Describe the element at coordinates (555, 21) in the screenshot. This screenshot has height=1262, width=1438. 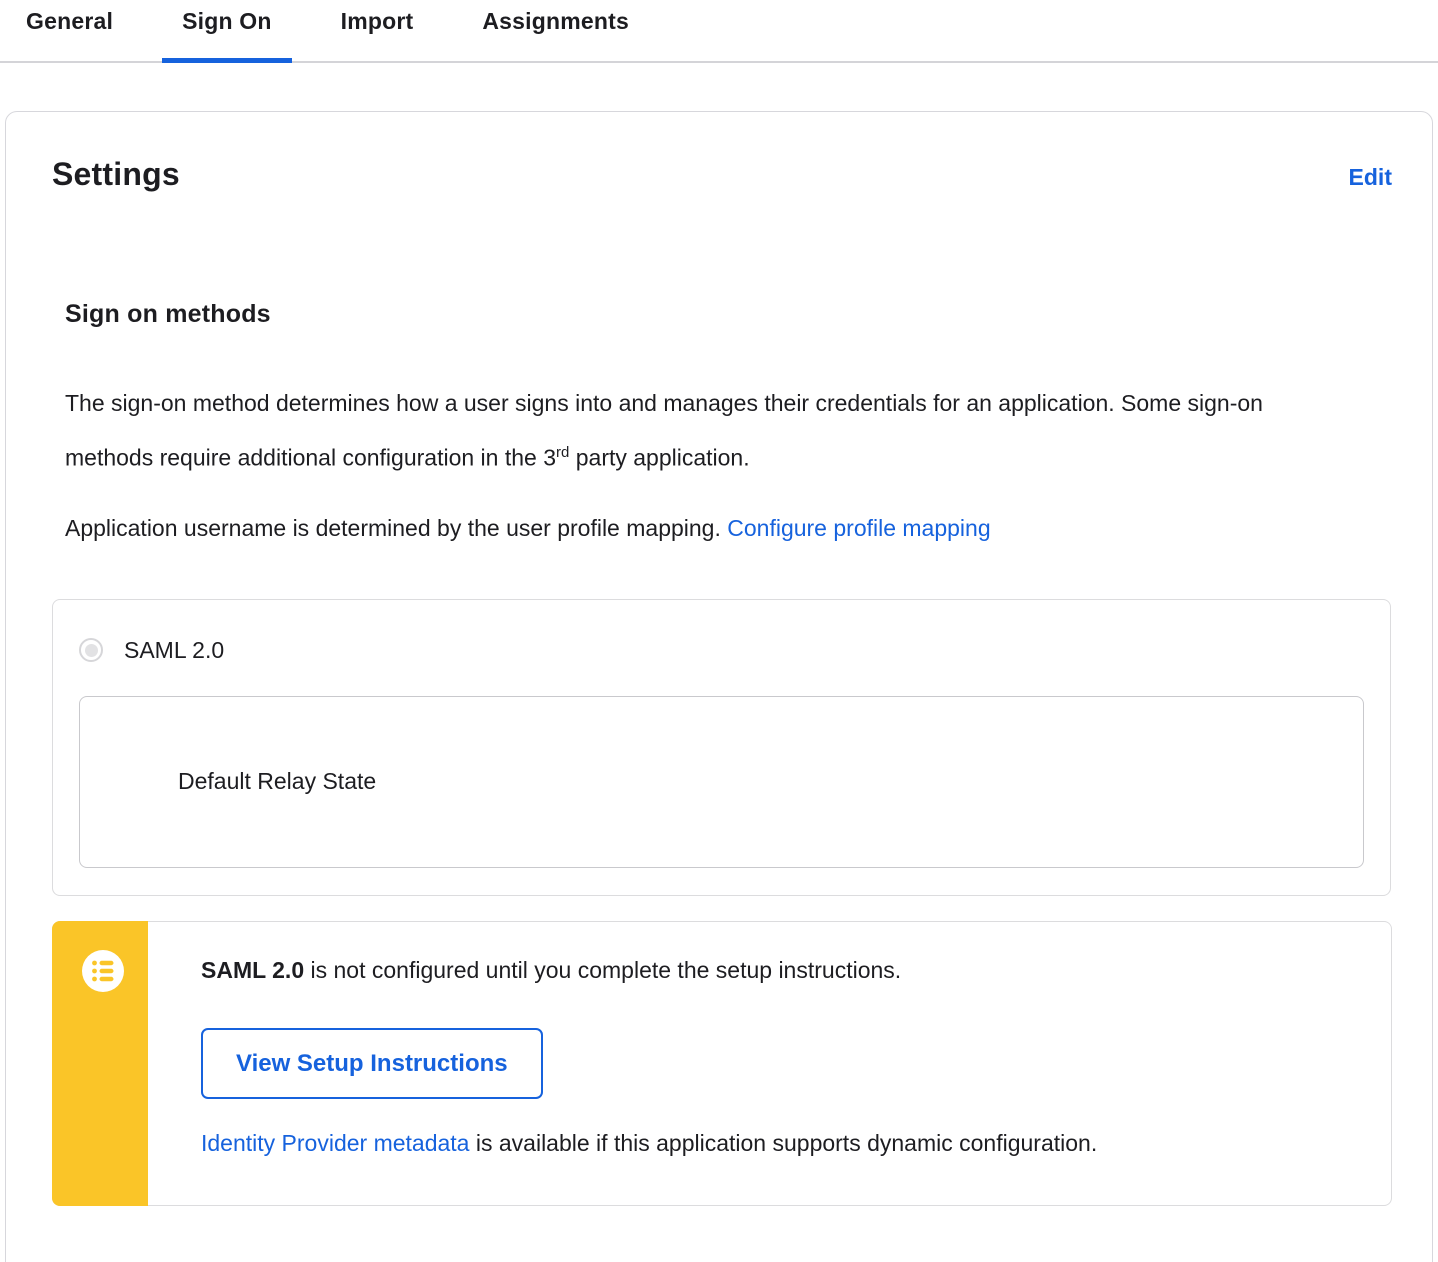
I see `tab-label: Assignments` at that location.